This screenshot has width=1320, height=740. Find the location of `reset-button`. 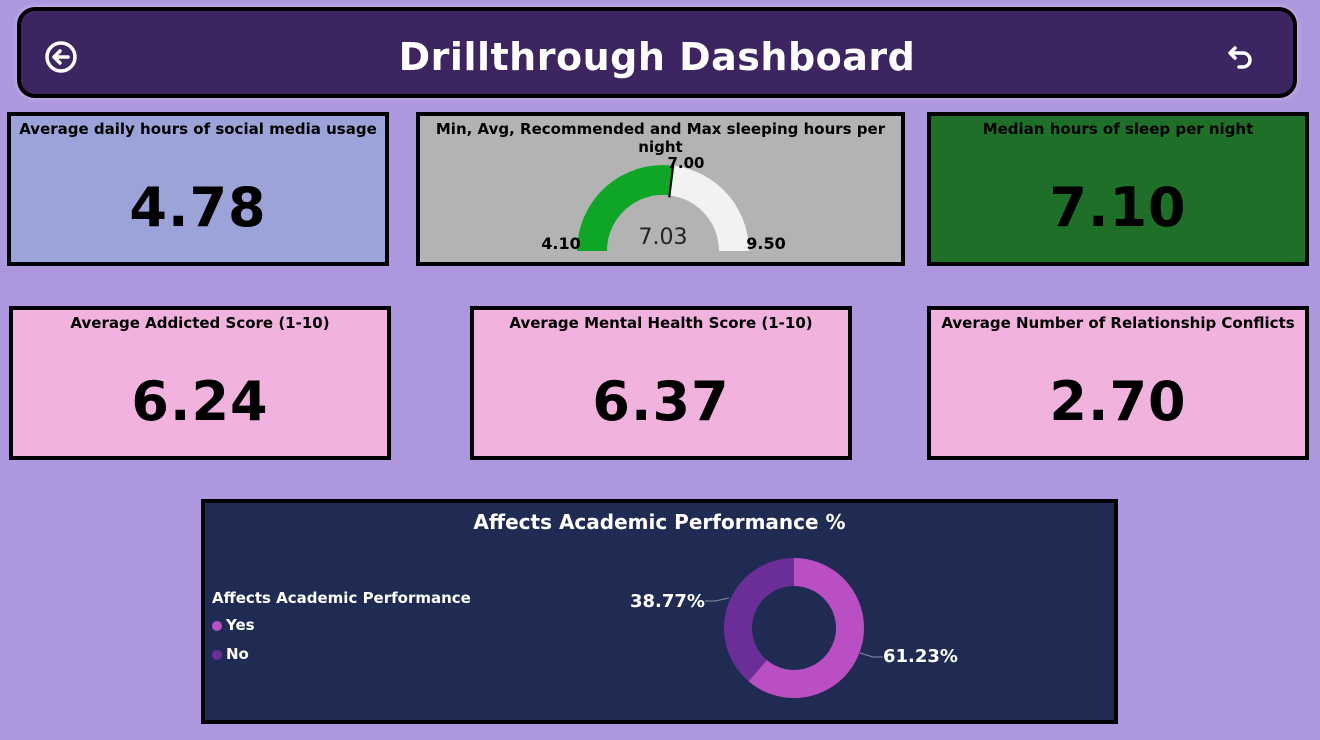

reset-button is located at coordinates (1241, 57).